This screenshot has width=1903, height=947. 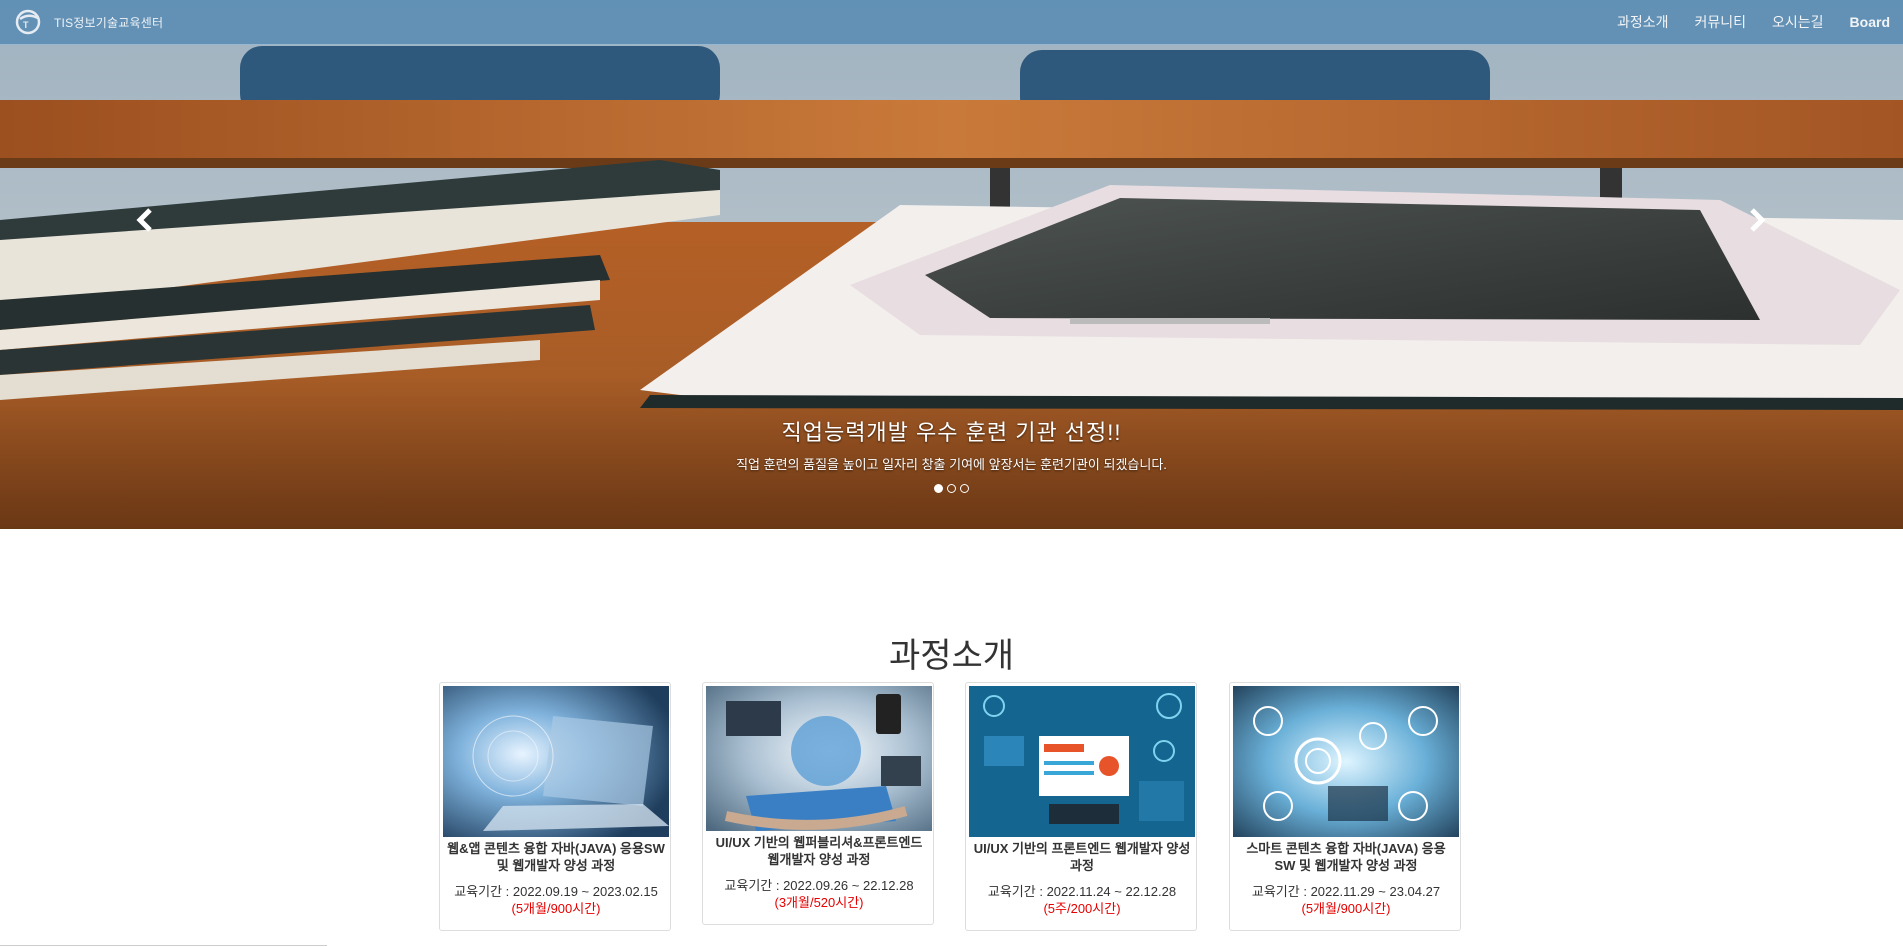 I want to click on brand-name: TIS정보기술교육센터, so click(x=109, y=22).